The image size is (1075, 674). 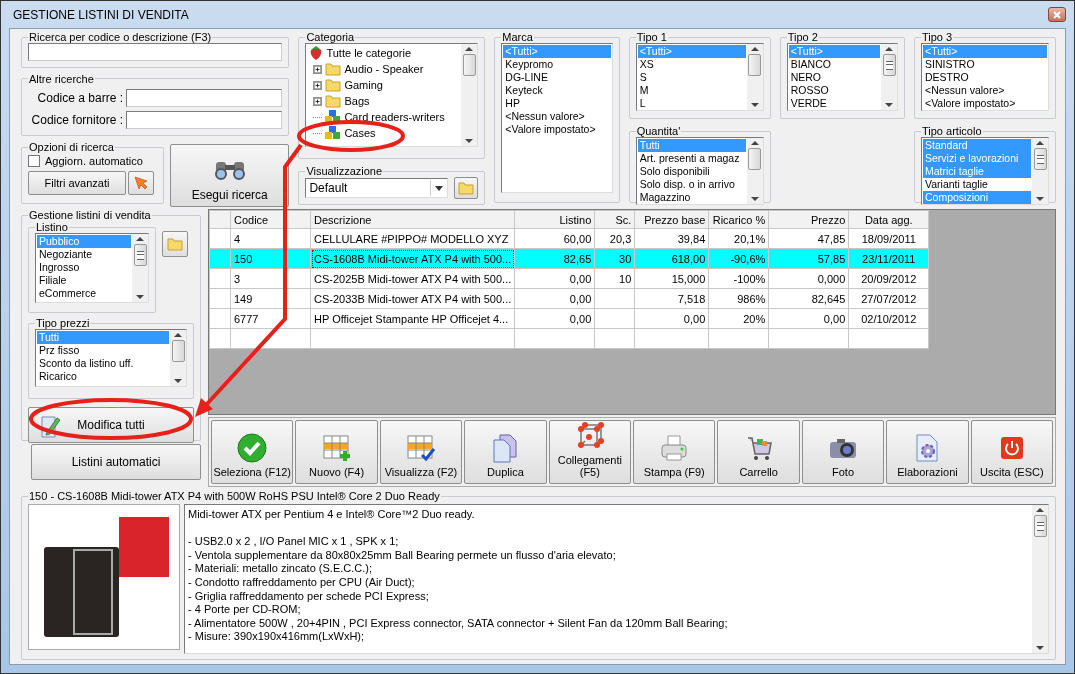 I want to click on toolbar-button: Visualizza (F2), so click(x=421, y=452).